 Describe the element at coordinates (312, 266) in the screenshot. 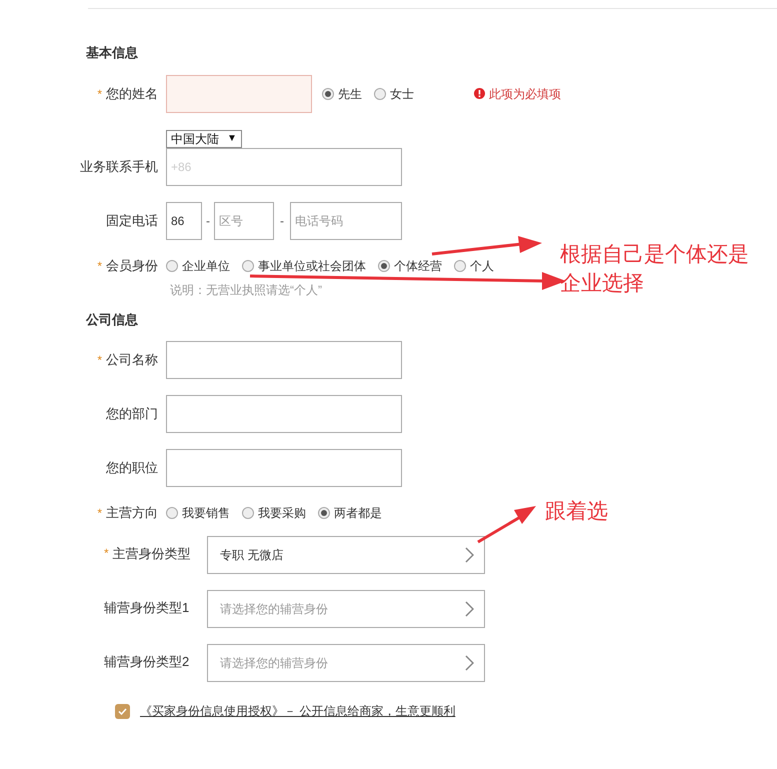

I see `radio-label: 事业单位或社会团体` at that location.